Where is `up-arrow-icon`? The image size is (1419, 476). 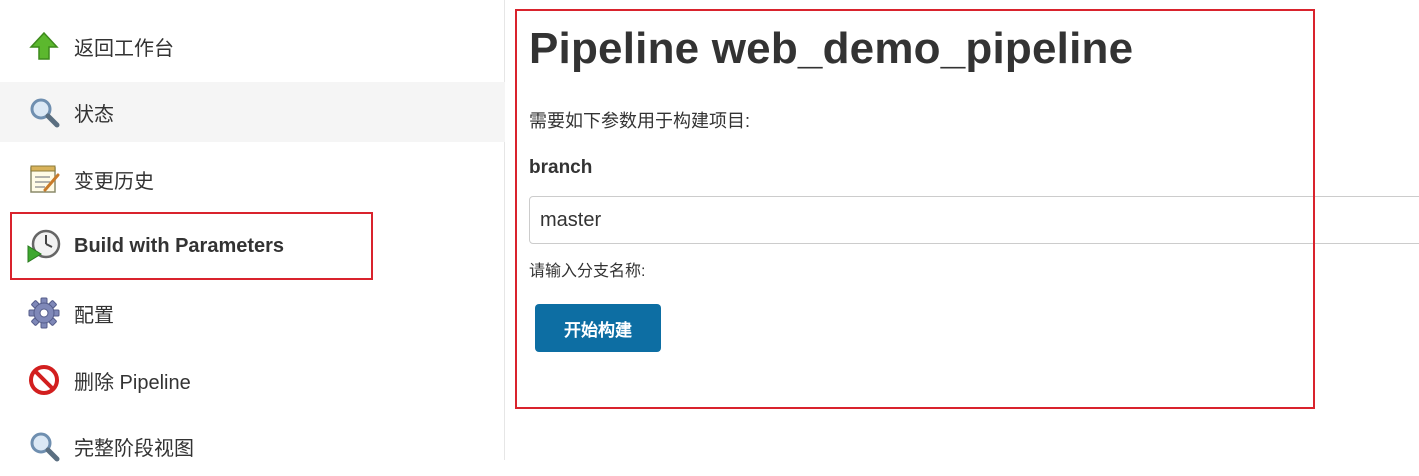 up-arrow-icon is located at coordinates (44, 46).